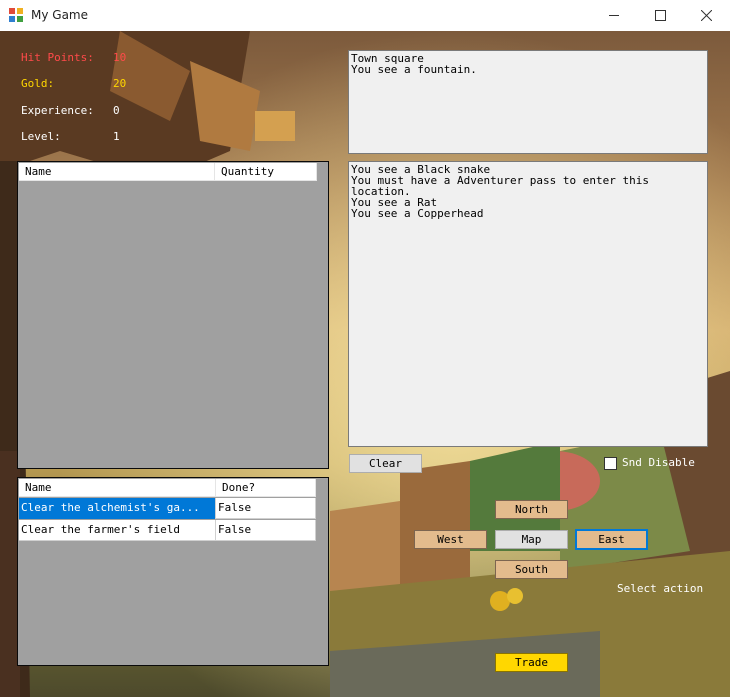 The height and width of the screenshot is (697, 730). Describe the element at coordinates (116, 110) in the screenshot. I see `experience-value: 0` at that location.